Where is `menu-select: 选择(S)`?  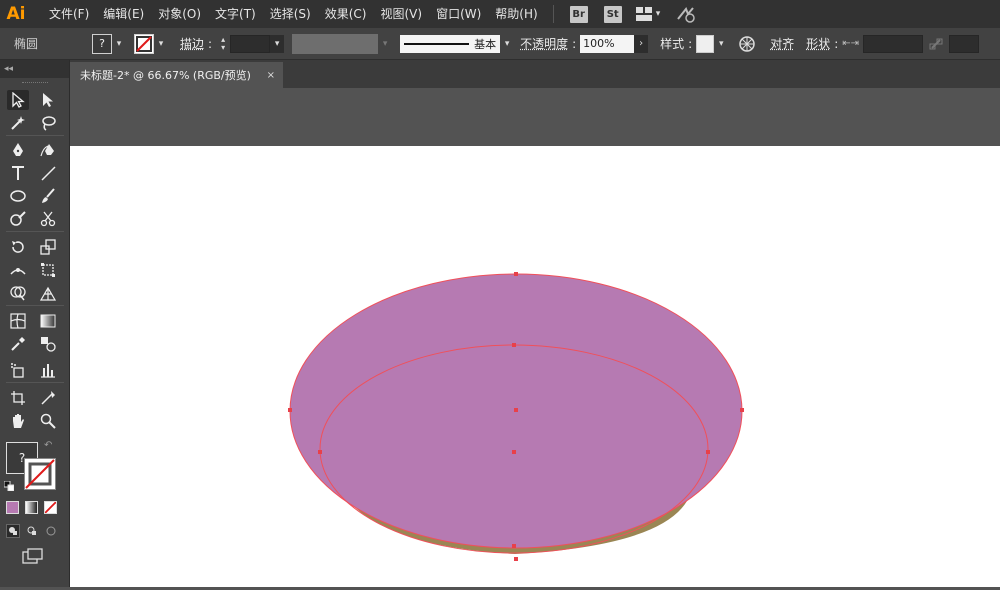
menu-select: 选择(S) is located at coordinates (290, 14).